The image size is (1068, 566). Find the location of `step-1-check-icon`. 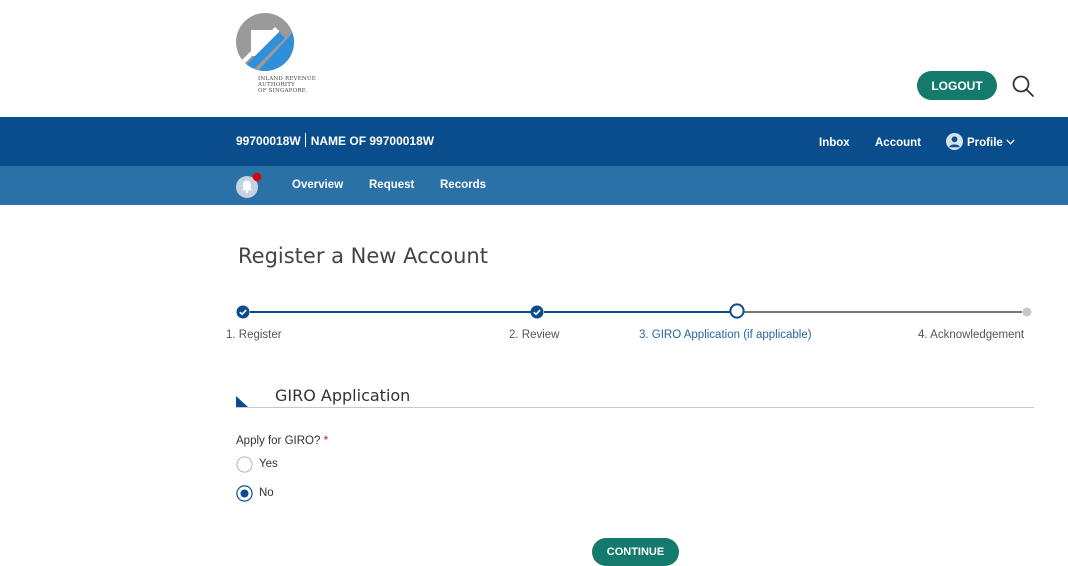

step-1-check-icon is located at coordinates (243, 312).